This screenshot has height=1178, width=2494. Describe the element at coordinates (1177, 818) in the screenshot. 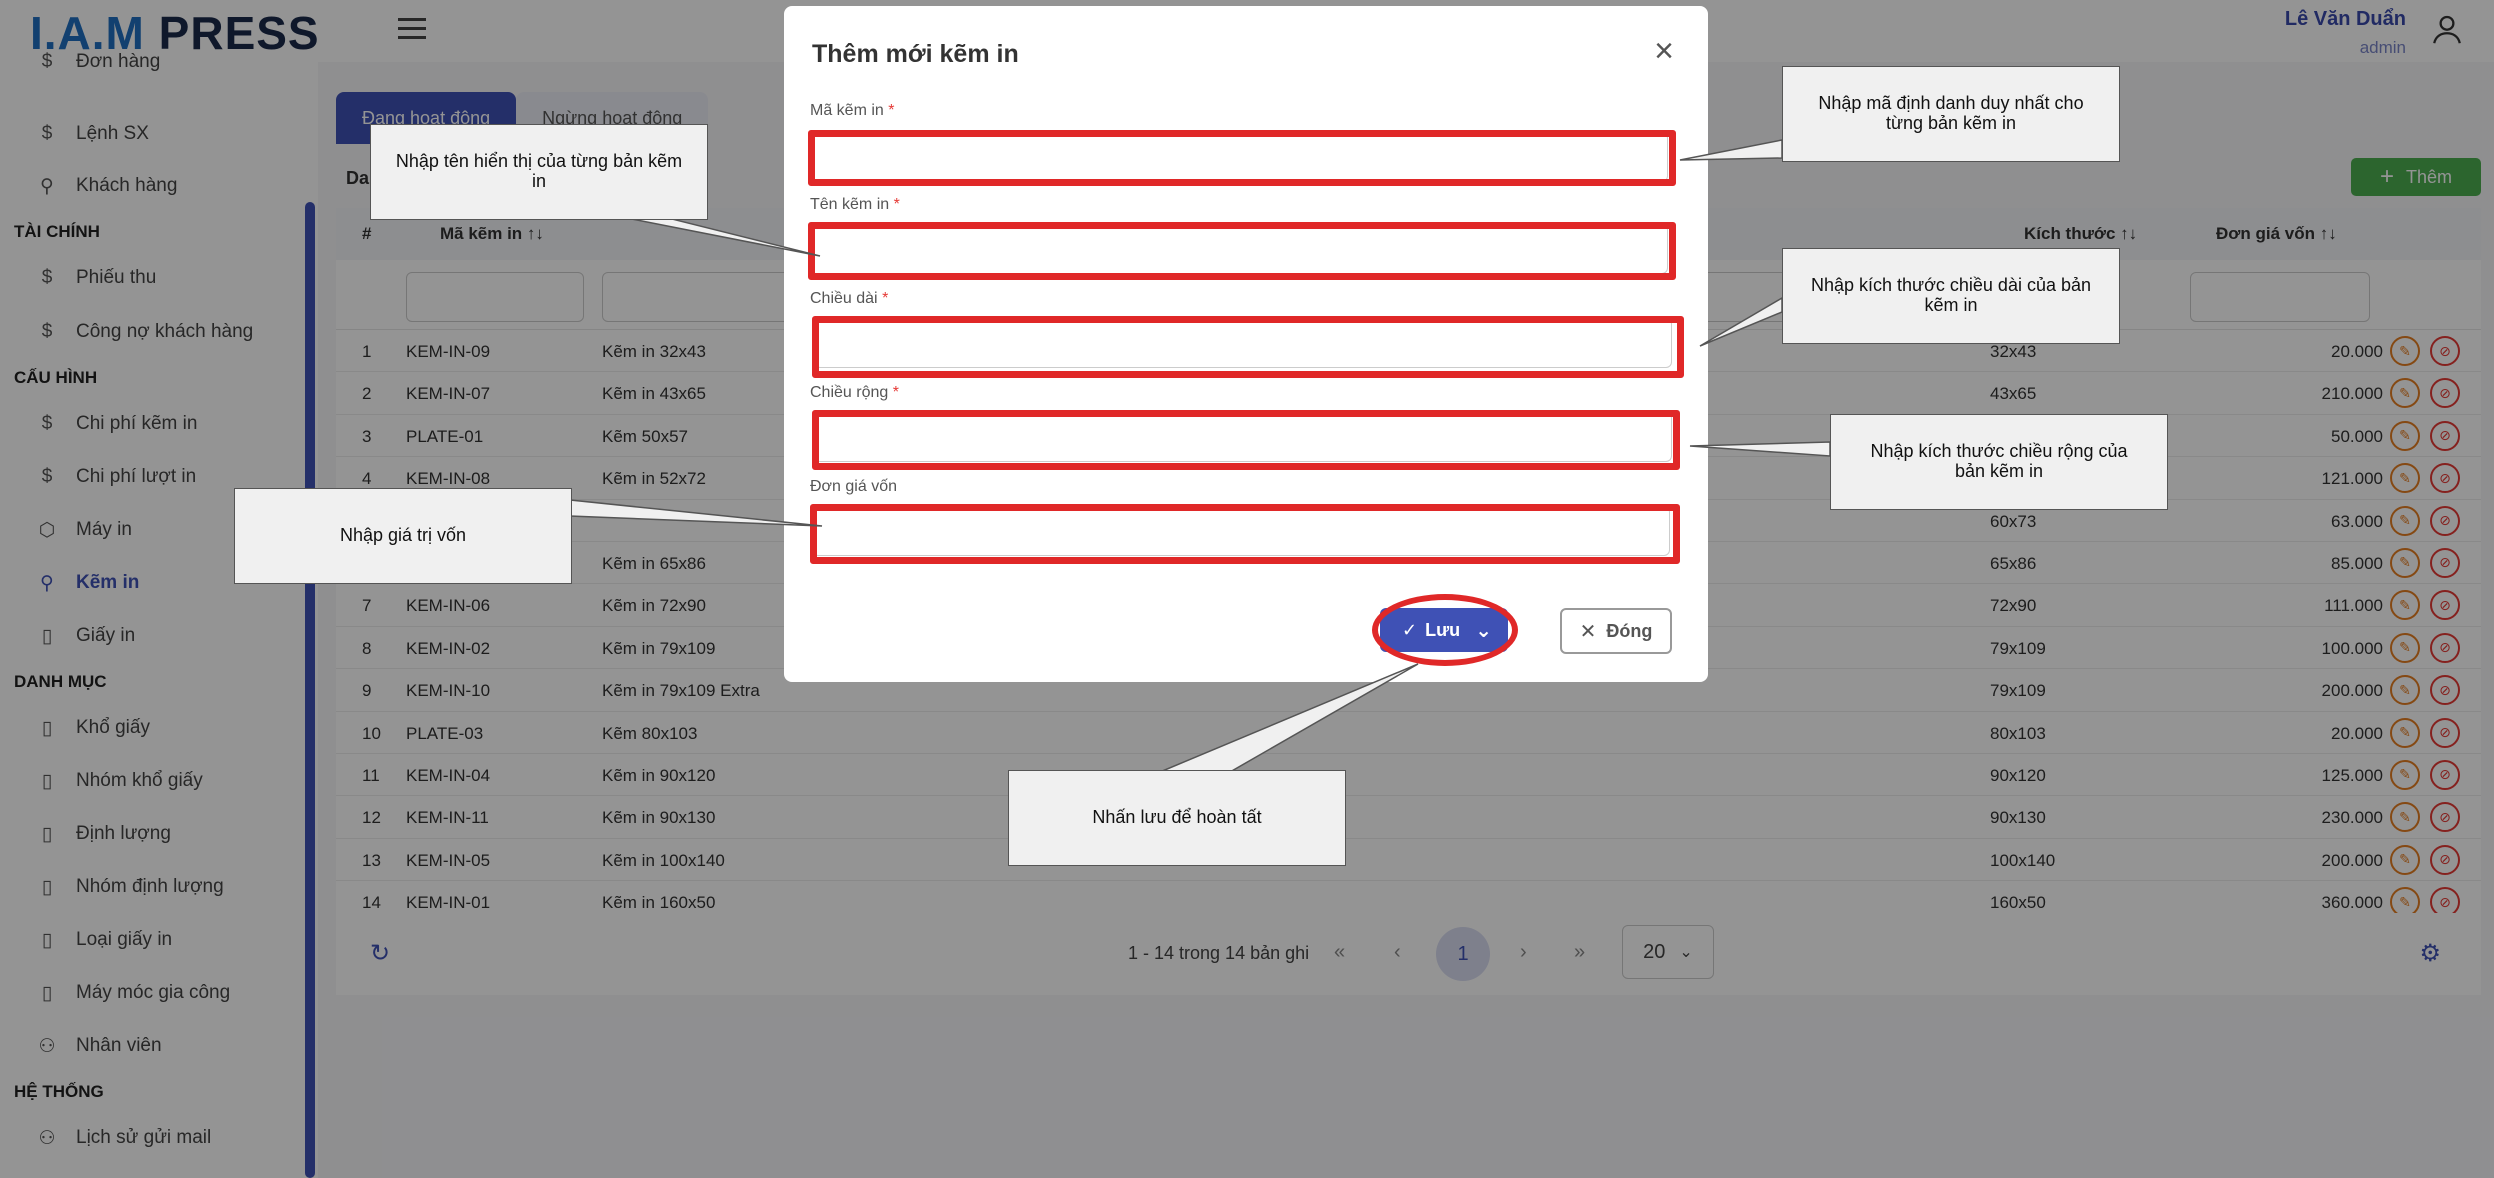

I see `callout-save: Nhấn lưu để hoàn tất` at that location.